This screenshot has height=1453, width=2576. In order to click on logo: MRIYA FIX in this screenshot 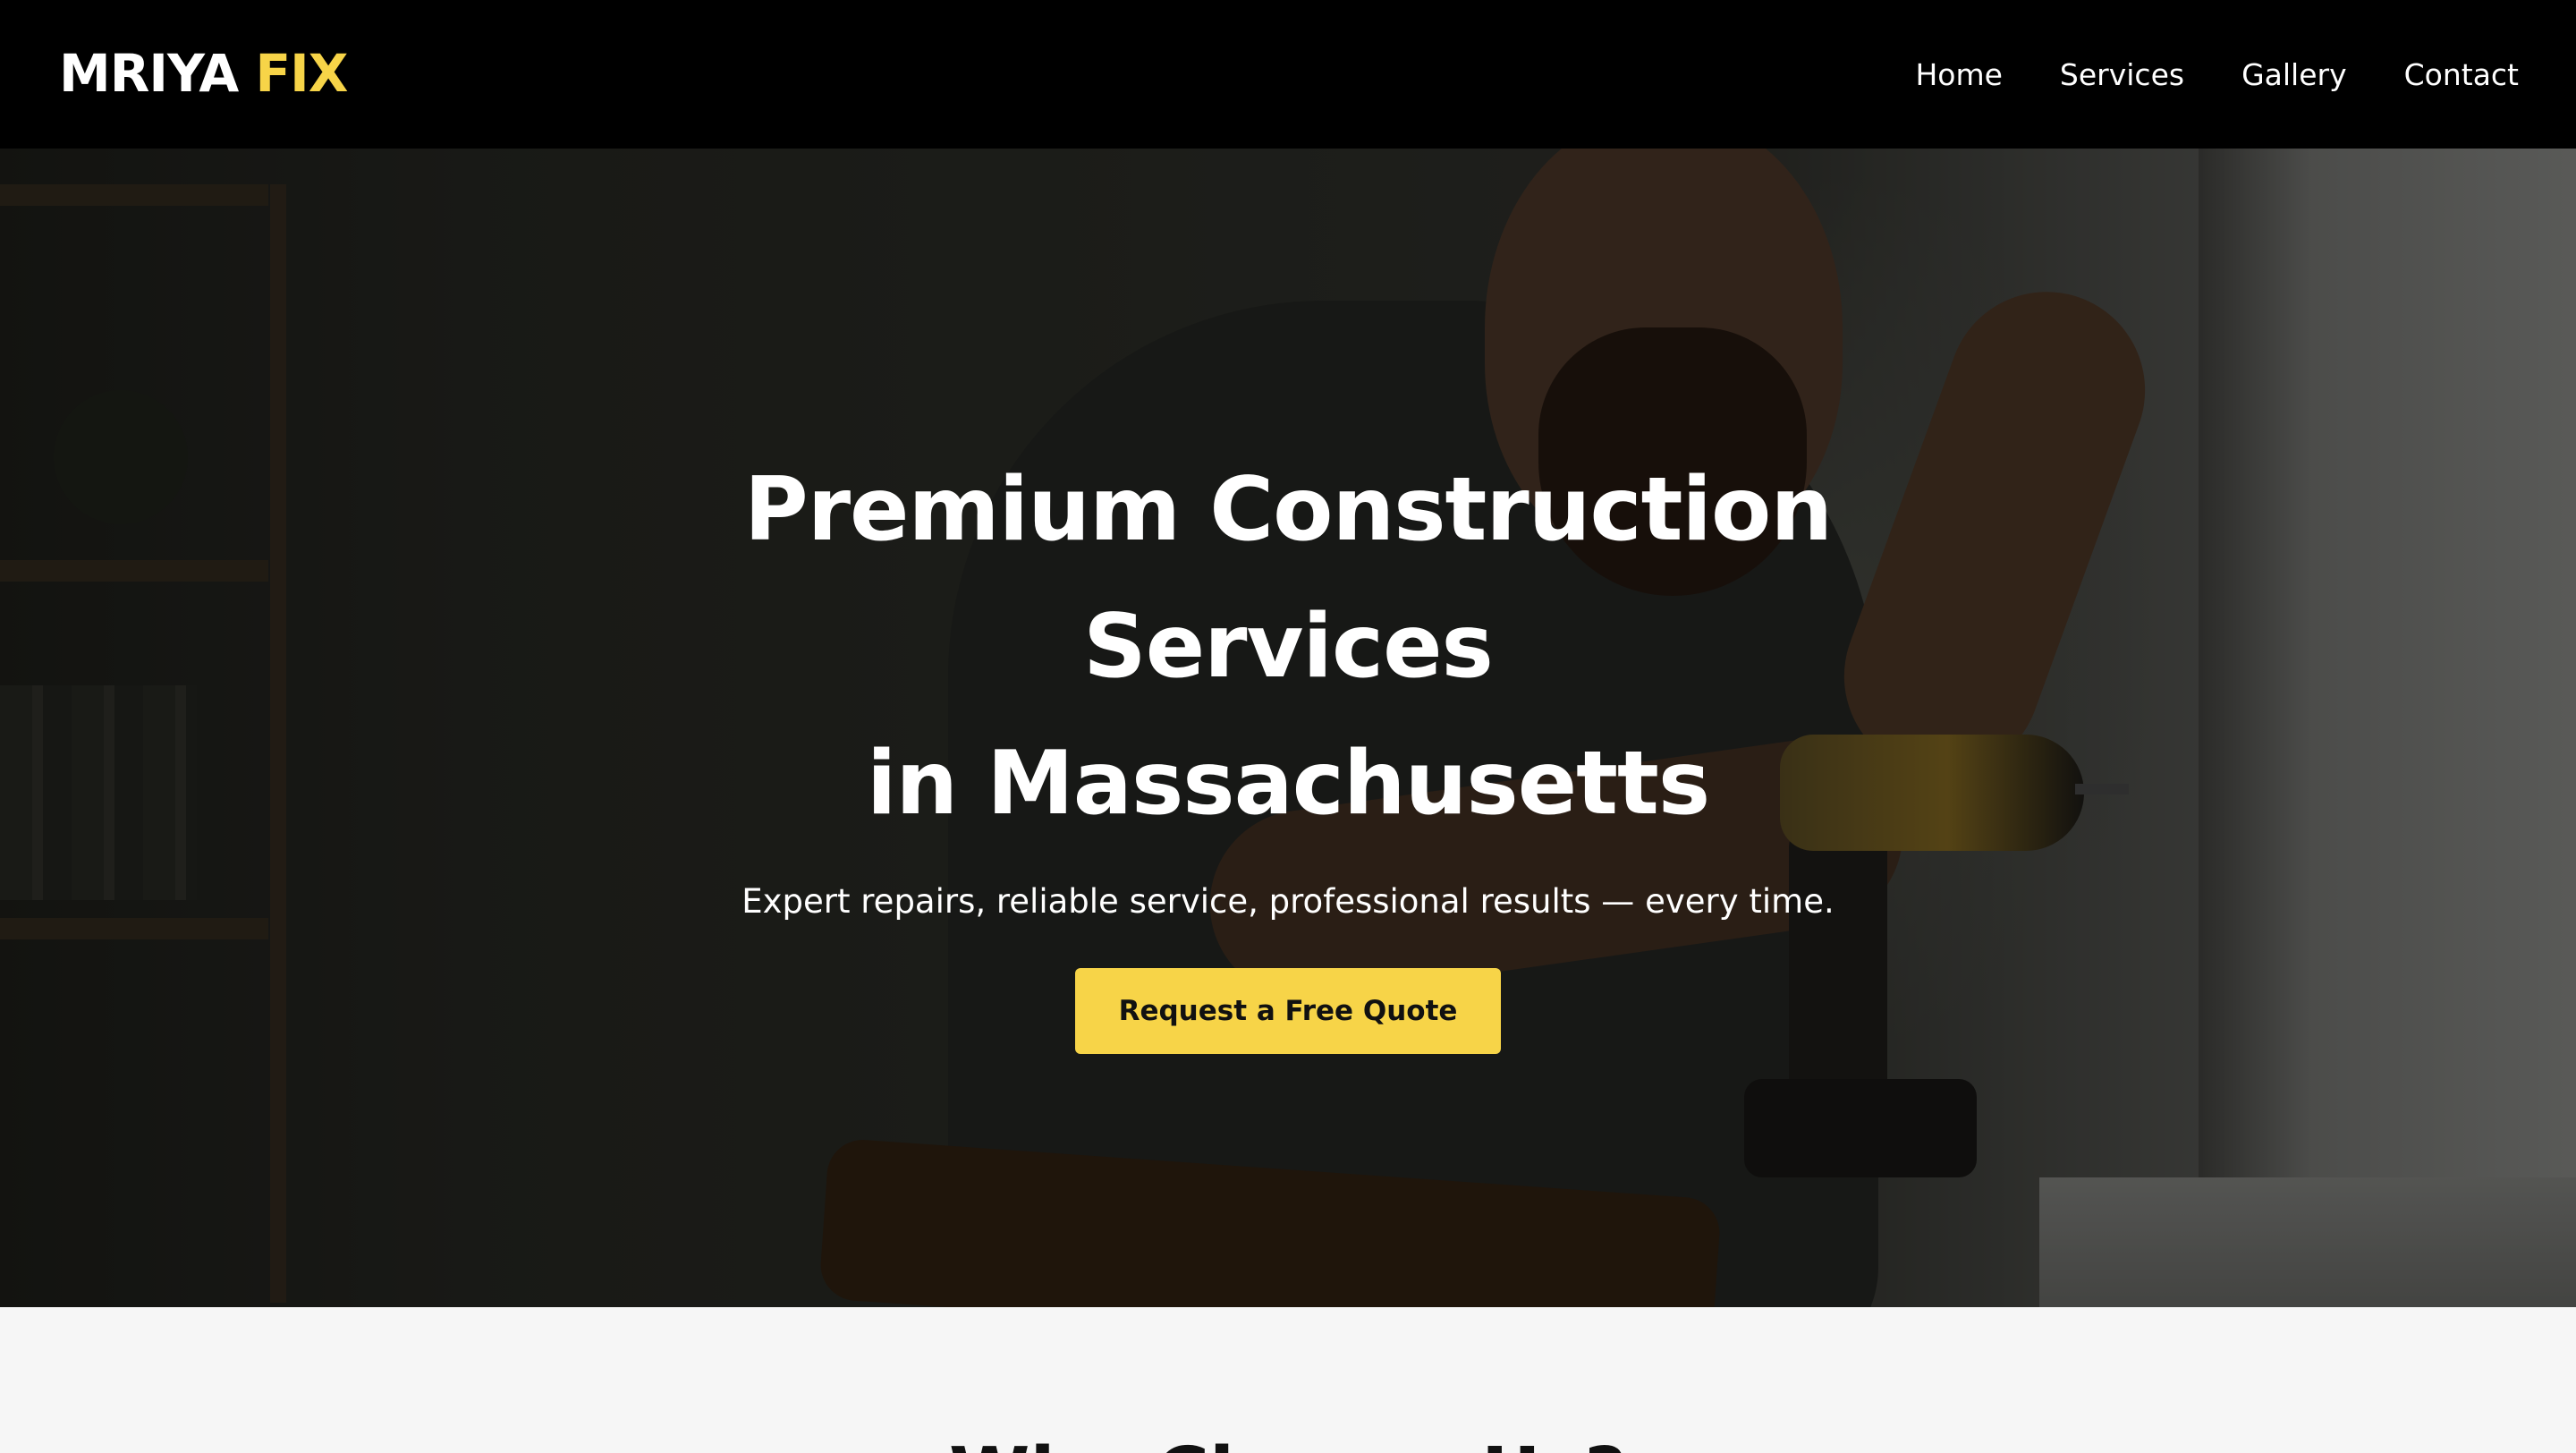, I will do `click(204, 73)`.